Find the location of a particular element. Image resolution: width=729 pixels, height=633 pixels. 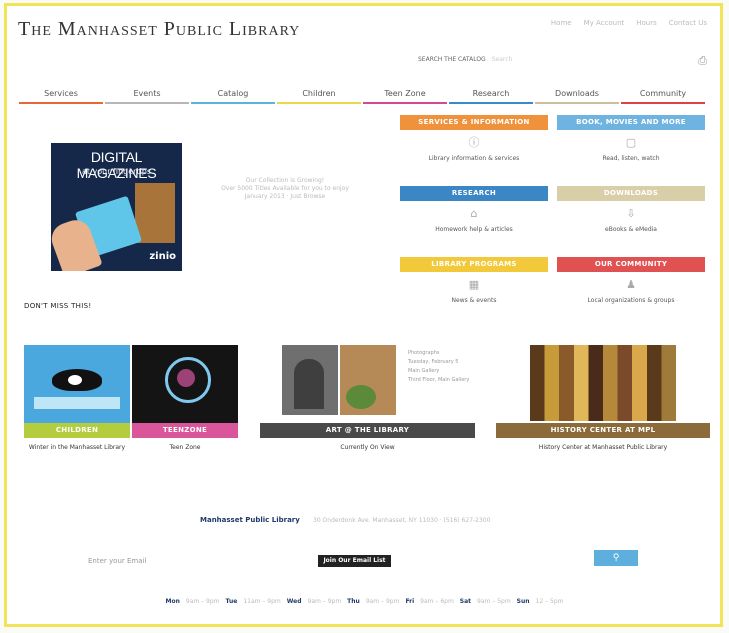

feature-caption: Winter in the Manhasset Library is located at coordinates (77, 447).